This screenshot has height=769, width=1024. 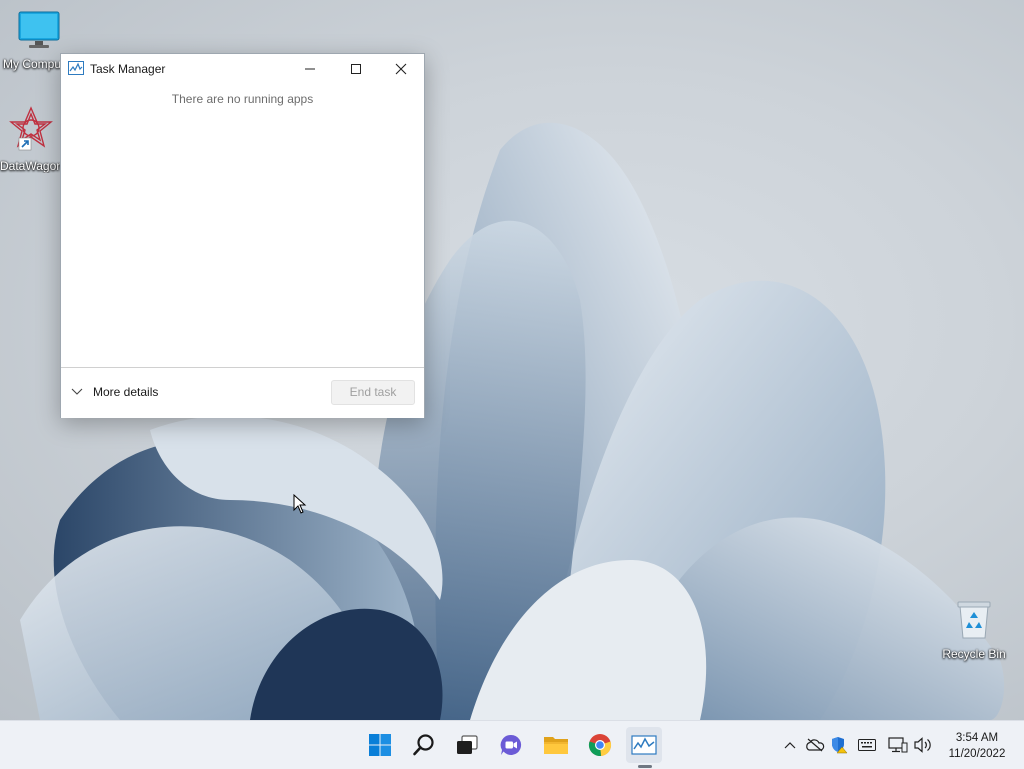 I want to click on chevron-up-icon, so click(x=790, y=745).